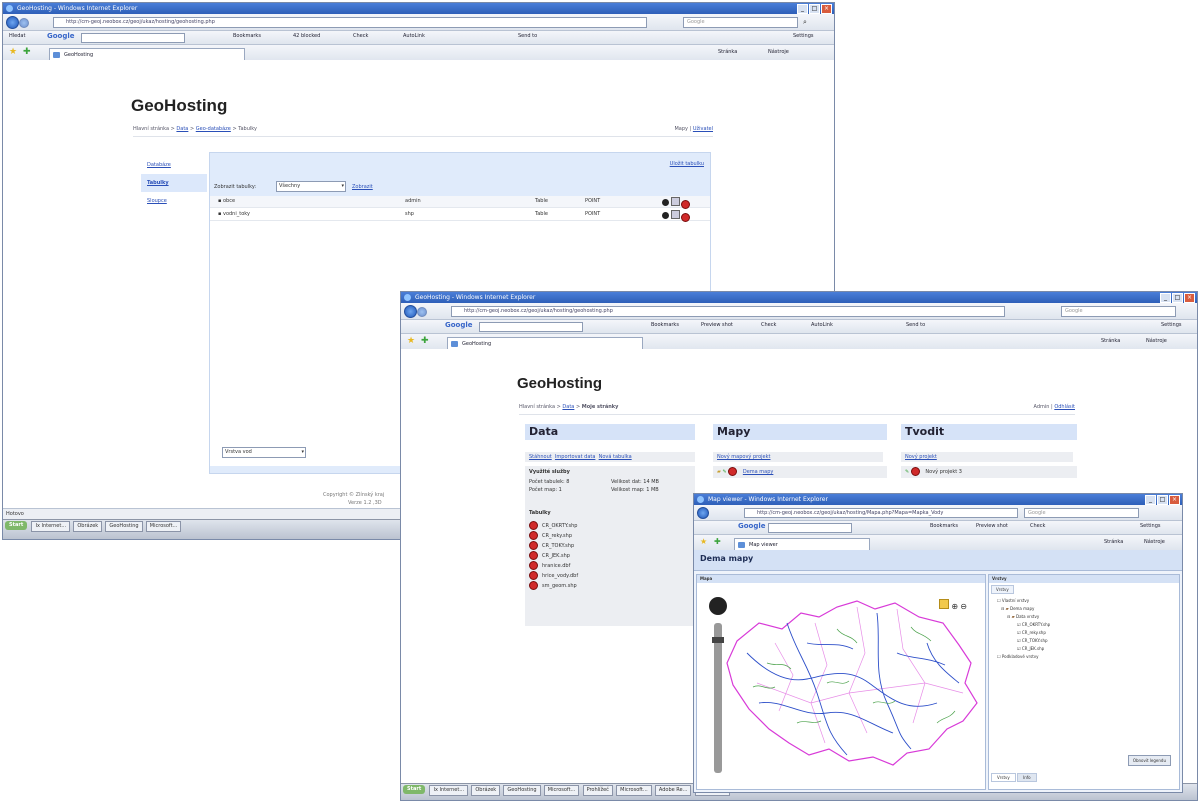  Describe the element at coordinates (553, 586) in the screenshot. I see `list-item: sm_geom.shp` at that location.